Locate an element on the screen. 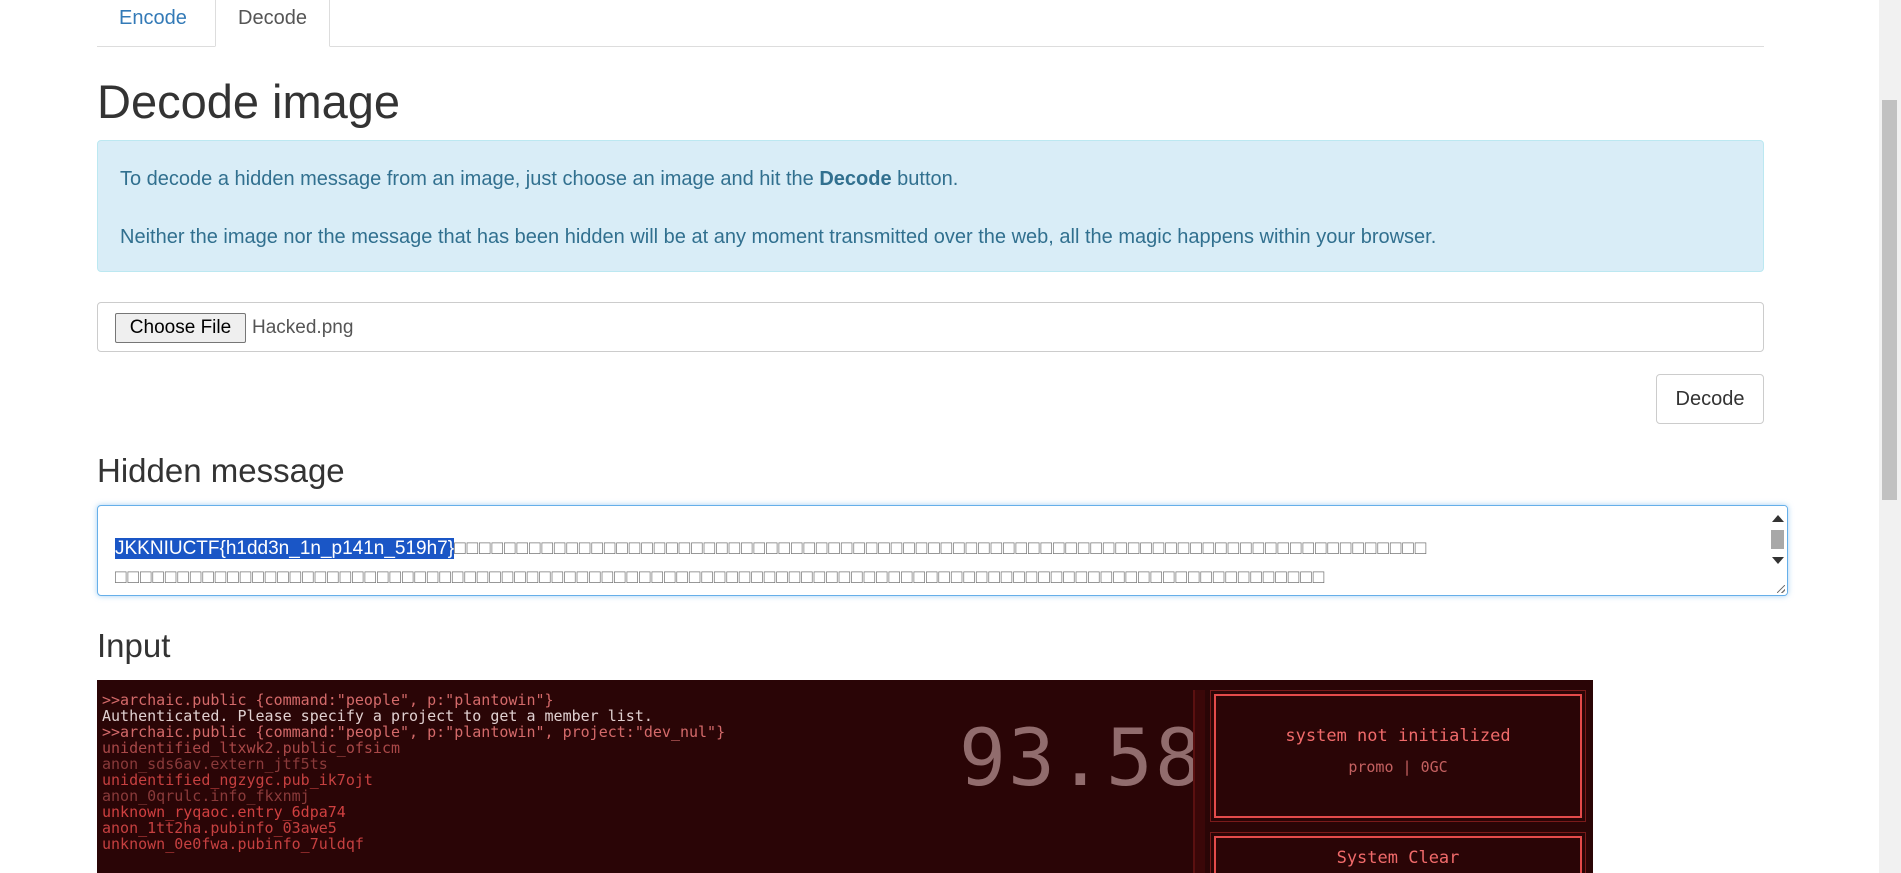 This screenshot has height=873, width=1901. tab-decode: Decode is located at coordinates (272, 23).